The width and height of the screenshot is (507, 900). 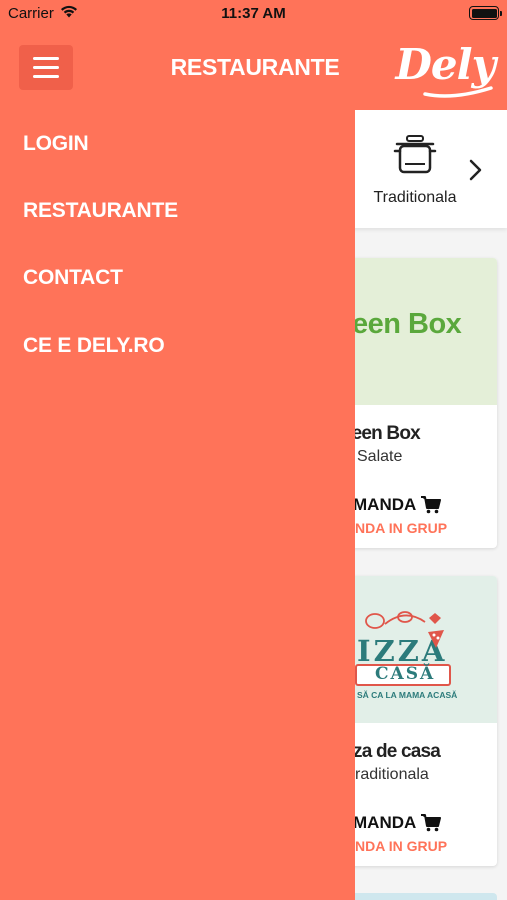 I want to click on pizza-logo-tagline: SĂ CA LA MAMA ACASĂ, so click(x=407, y=695).